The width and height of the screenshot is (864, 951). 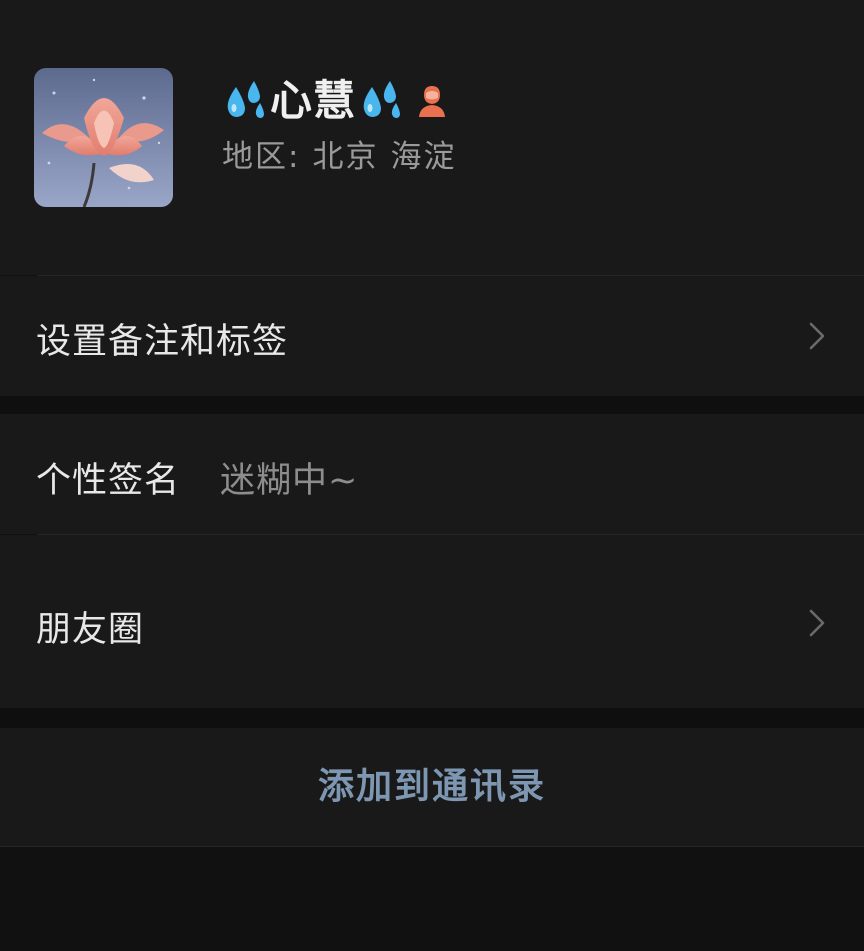 What do you see at coordinates (432, 101) in the screenshot?
I see `female-person-icon` at bounding box center [432, 101].